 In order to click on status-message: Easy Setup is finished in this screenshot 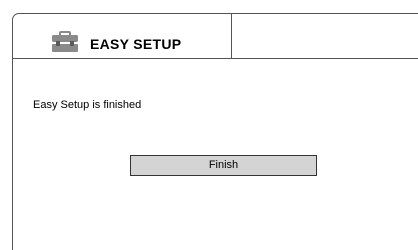, I will do `click(87, 105)`.